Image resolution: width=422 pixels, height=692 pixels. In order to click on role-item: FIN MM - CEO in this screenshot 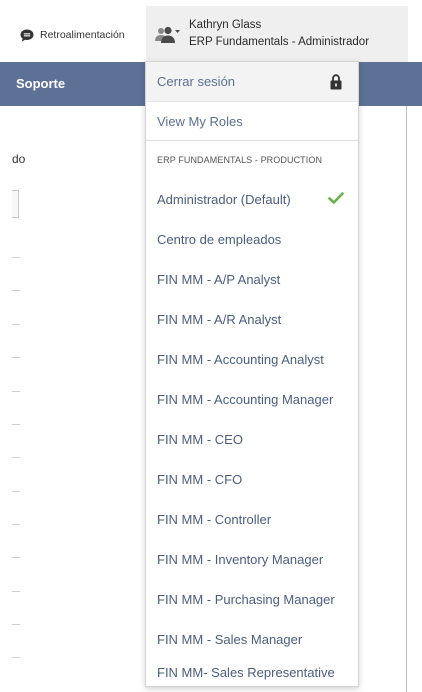, I will do `click(252, 439)`.